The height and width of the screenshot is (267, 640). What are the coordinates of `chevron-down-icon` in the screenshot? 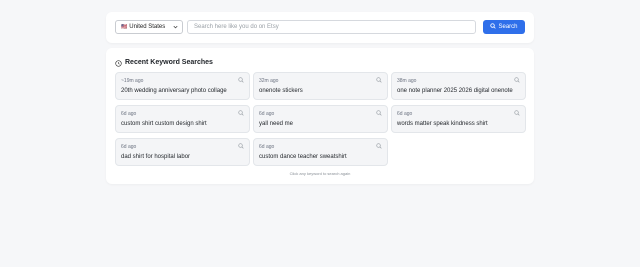 It's located at (175, 27).